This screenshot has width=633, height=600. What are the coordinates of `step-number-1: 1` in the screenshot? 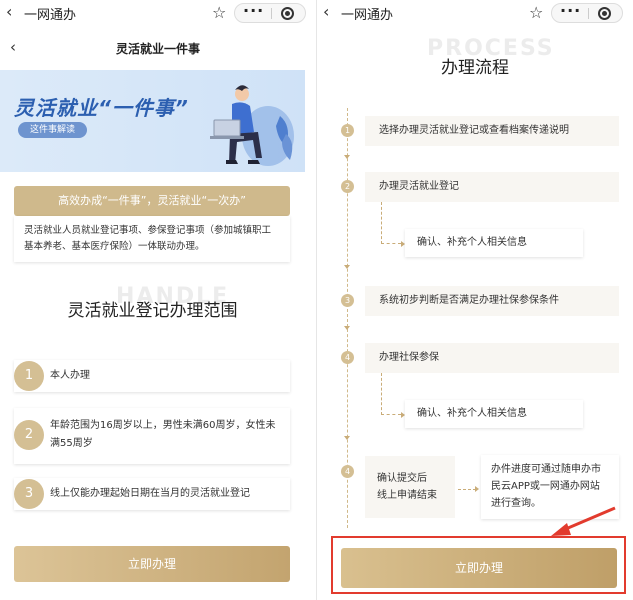 It's located at (347, 130).